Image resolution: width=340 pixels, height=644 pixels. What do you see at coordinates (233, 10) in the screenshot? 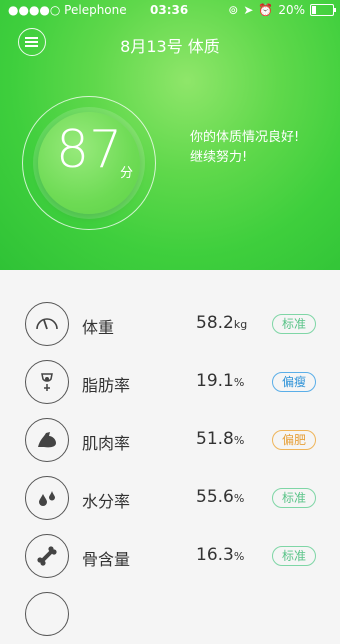
I see `lock-rotation-icon: ⊚` at bounding box center [233, 10].